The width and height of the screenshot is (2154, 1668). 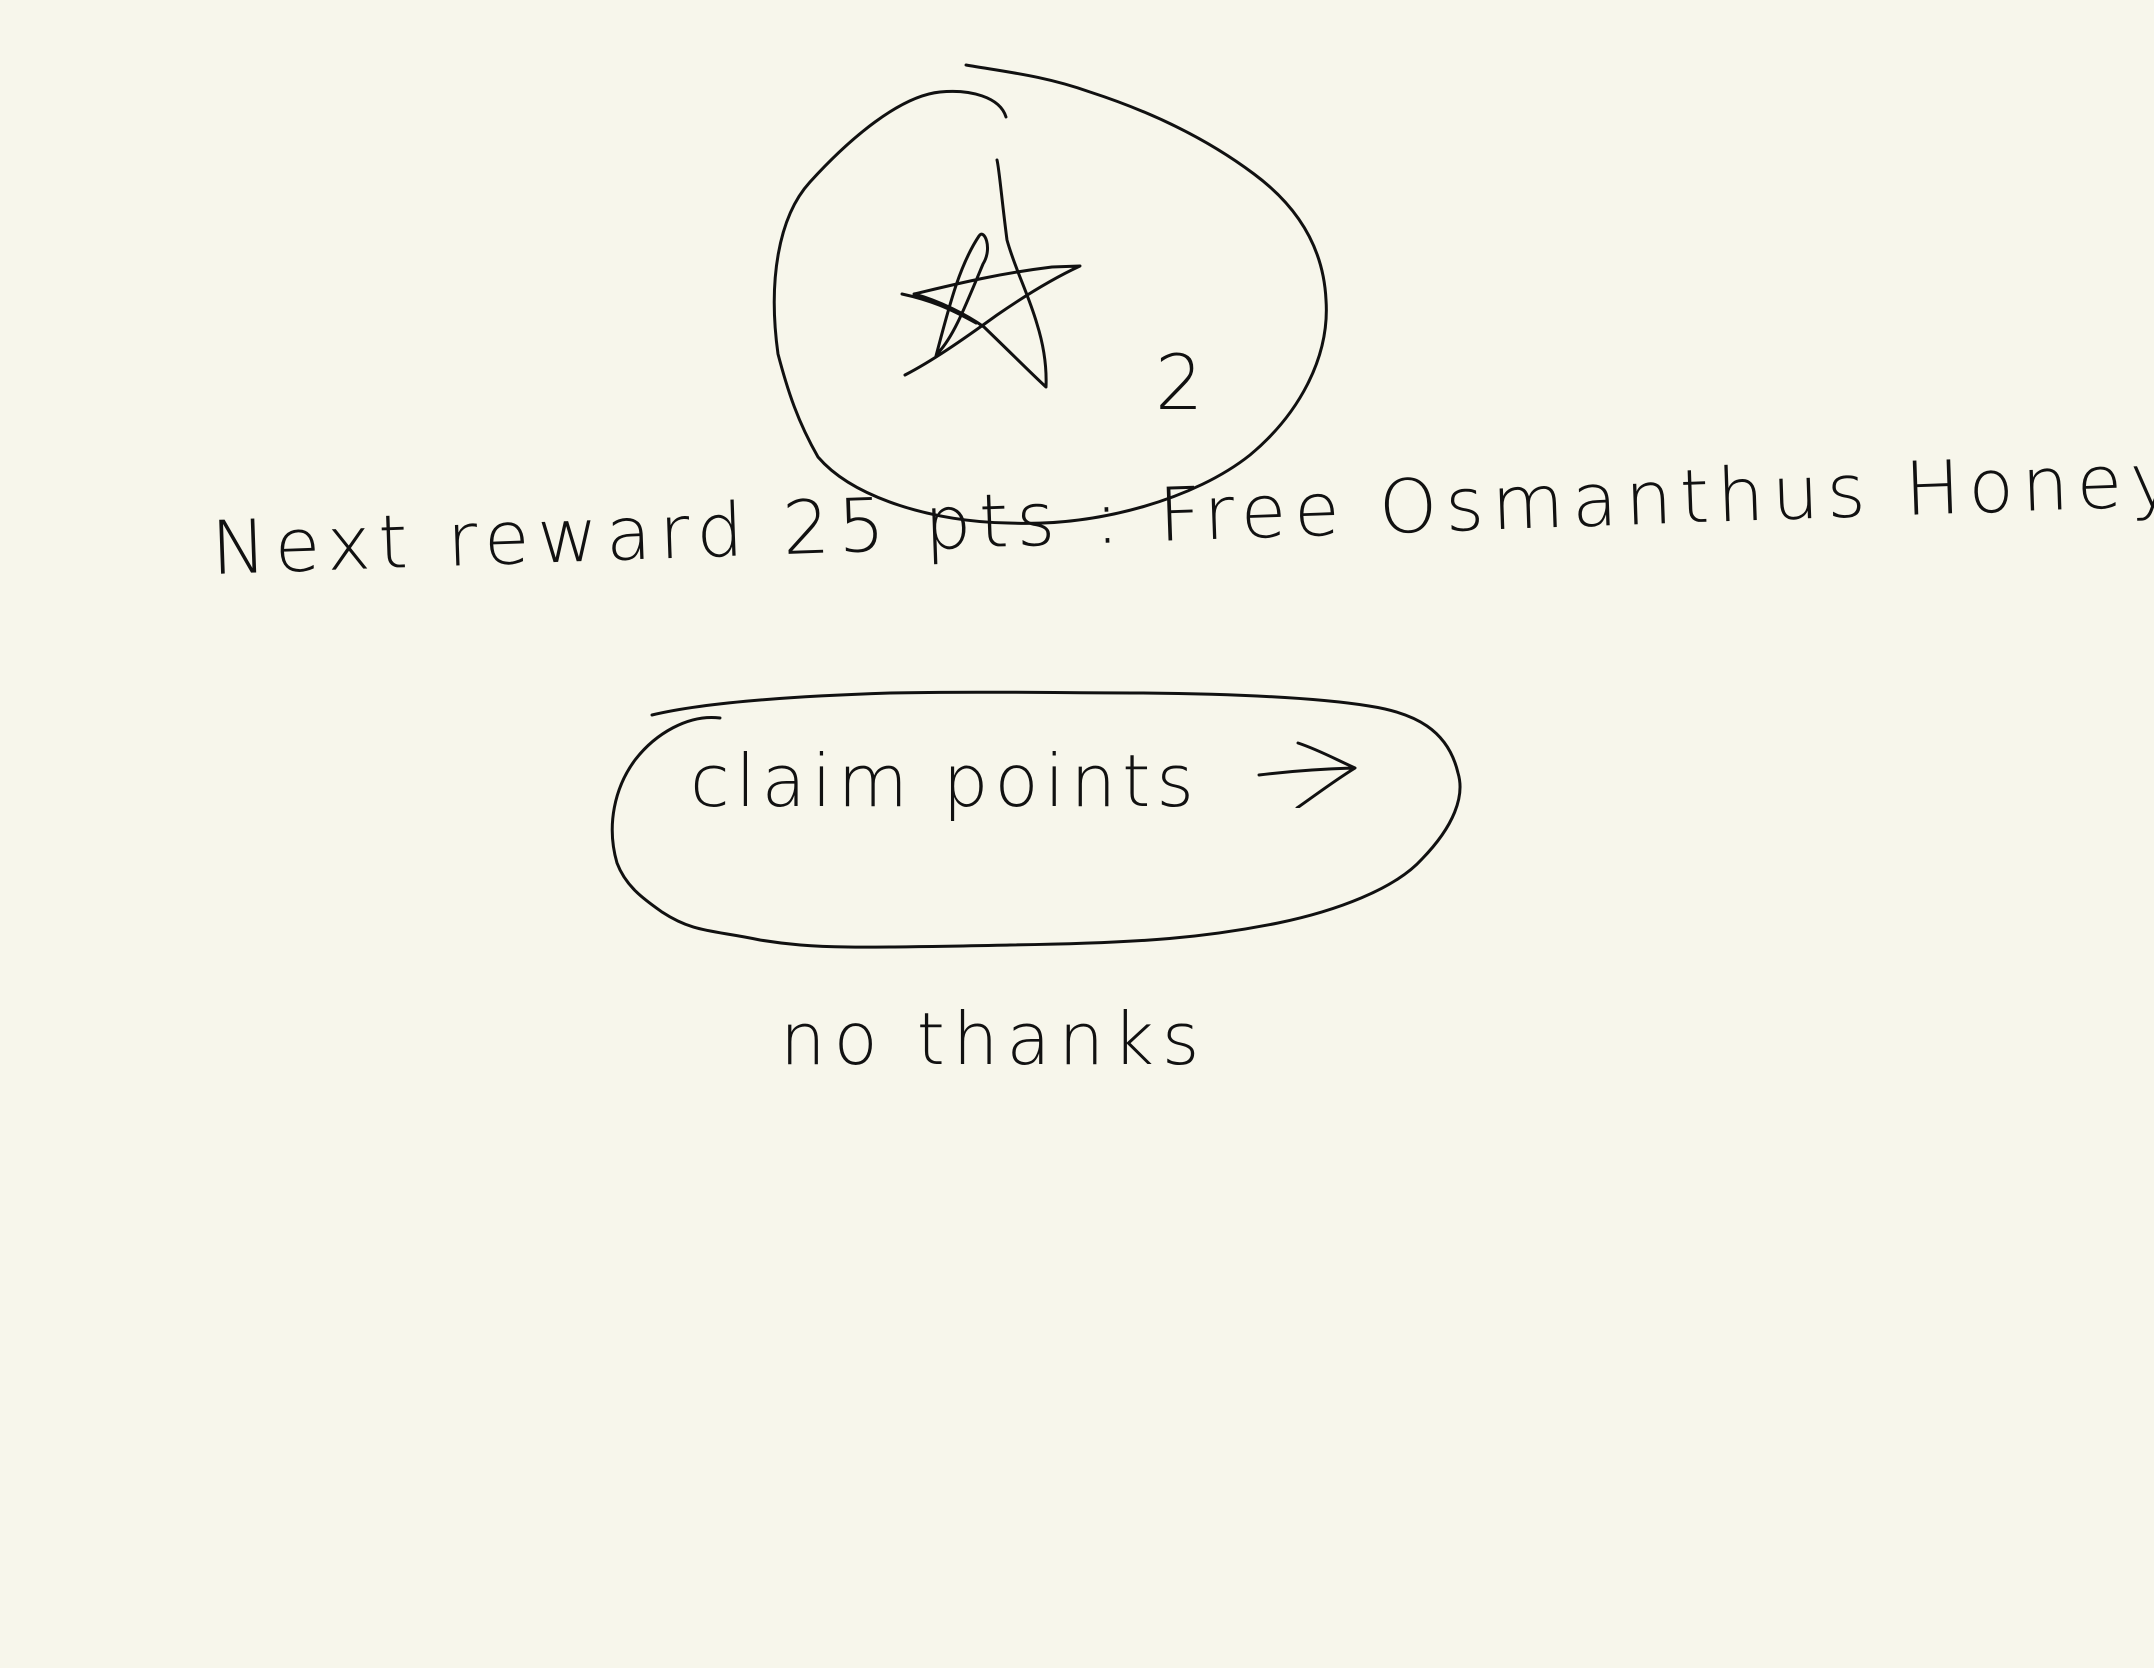 What do you see at coordinates (991, 273) in the screenshot?
I see `star-icon` at bounding box center [991, 273].